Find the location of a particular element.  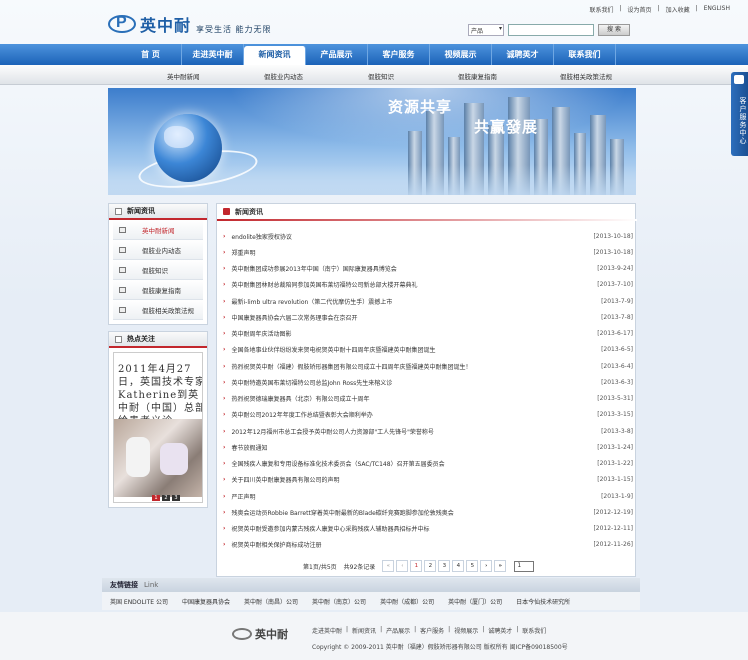

news-row: › 祝贺英中耐相关保护商标成功注册 [2012-11-26] is located at coordinates (427, 545).